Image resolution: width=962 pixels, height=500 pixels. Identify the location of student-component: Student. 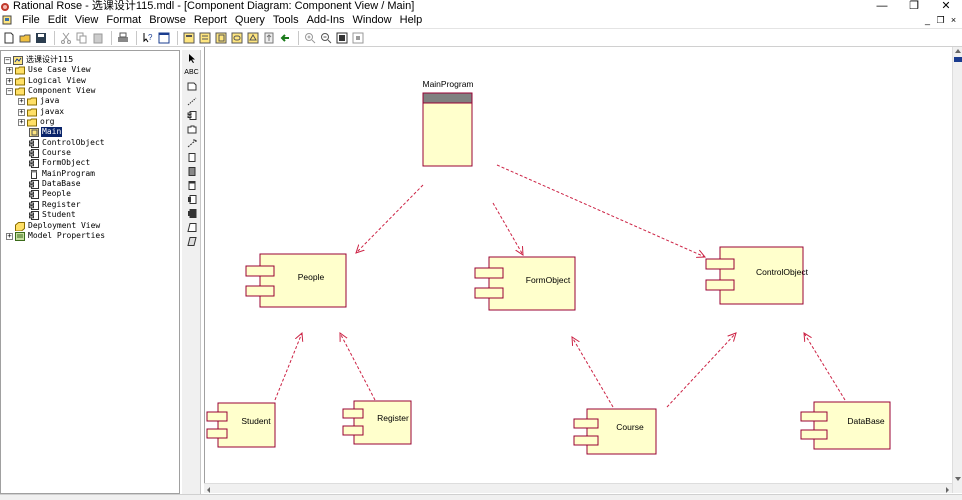
(241, 425).